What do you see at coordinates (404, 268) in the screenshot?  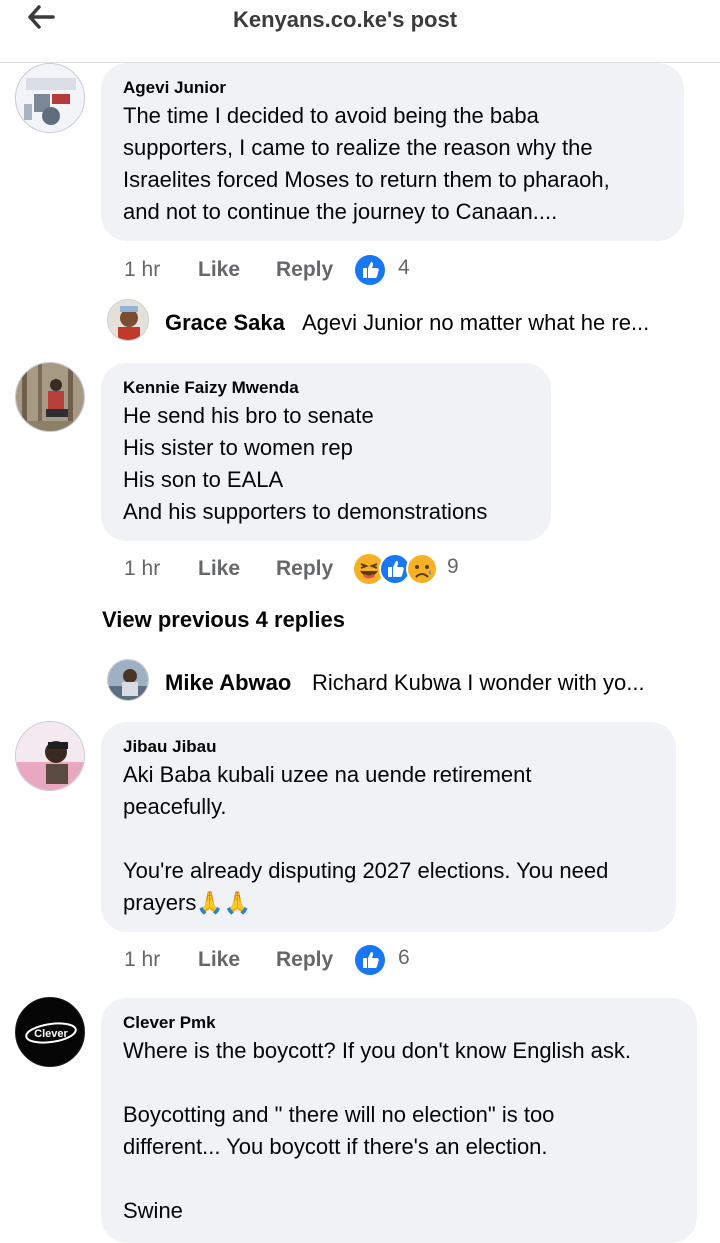 I see `reaction-count: 4` at bounding box center [404, 268].